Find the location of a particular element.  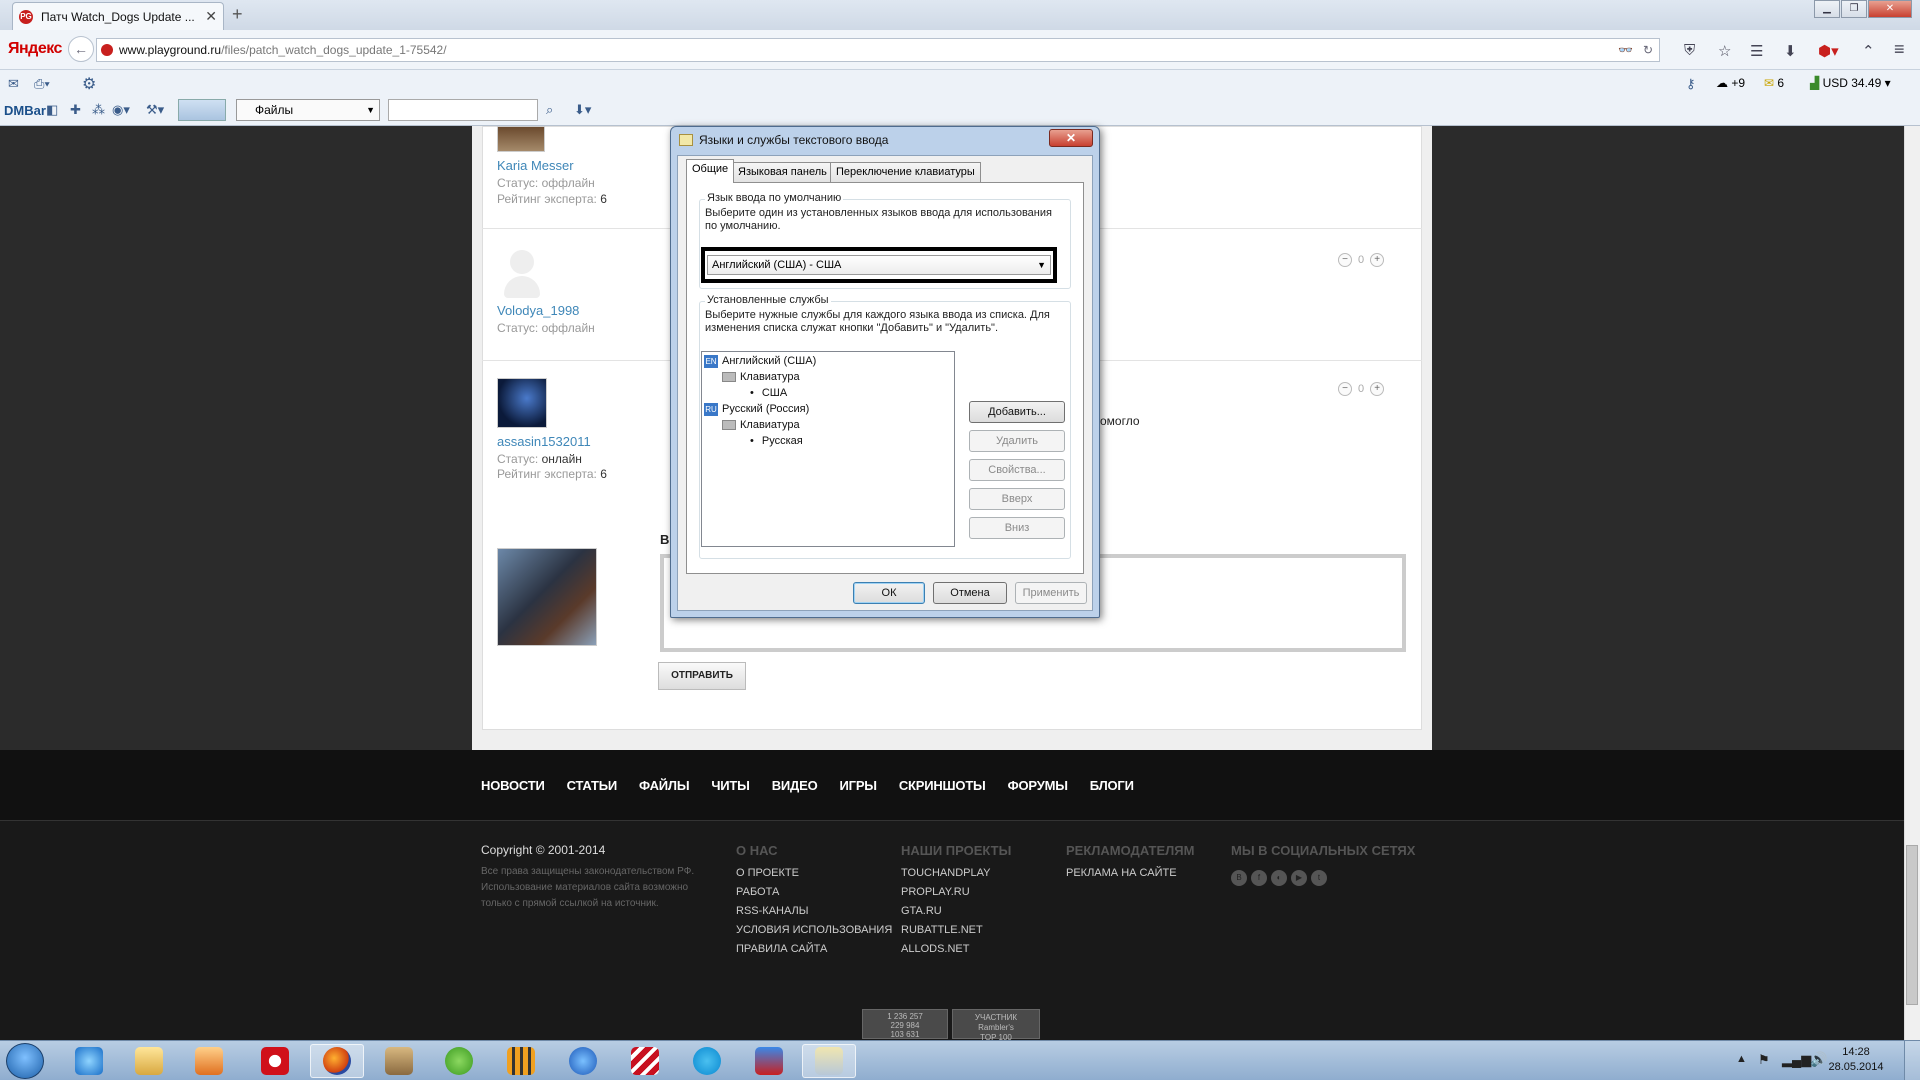

download-arrow-icon: ⬇▾ is located at coordinates (582, 110).